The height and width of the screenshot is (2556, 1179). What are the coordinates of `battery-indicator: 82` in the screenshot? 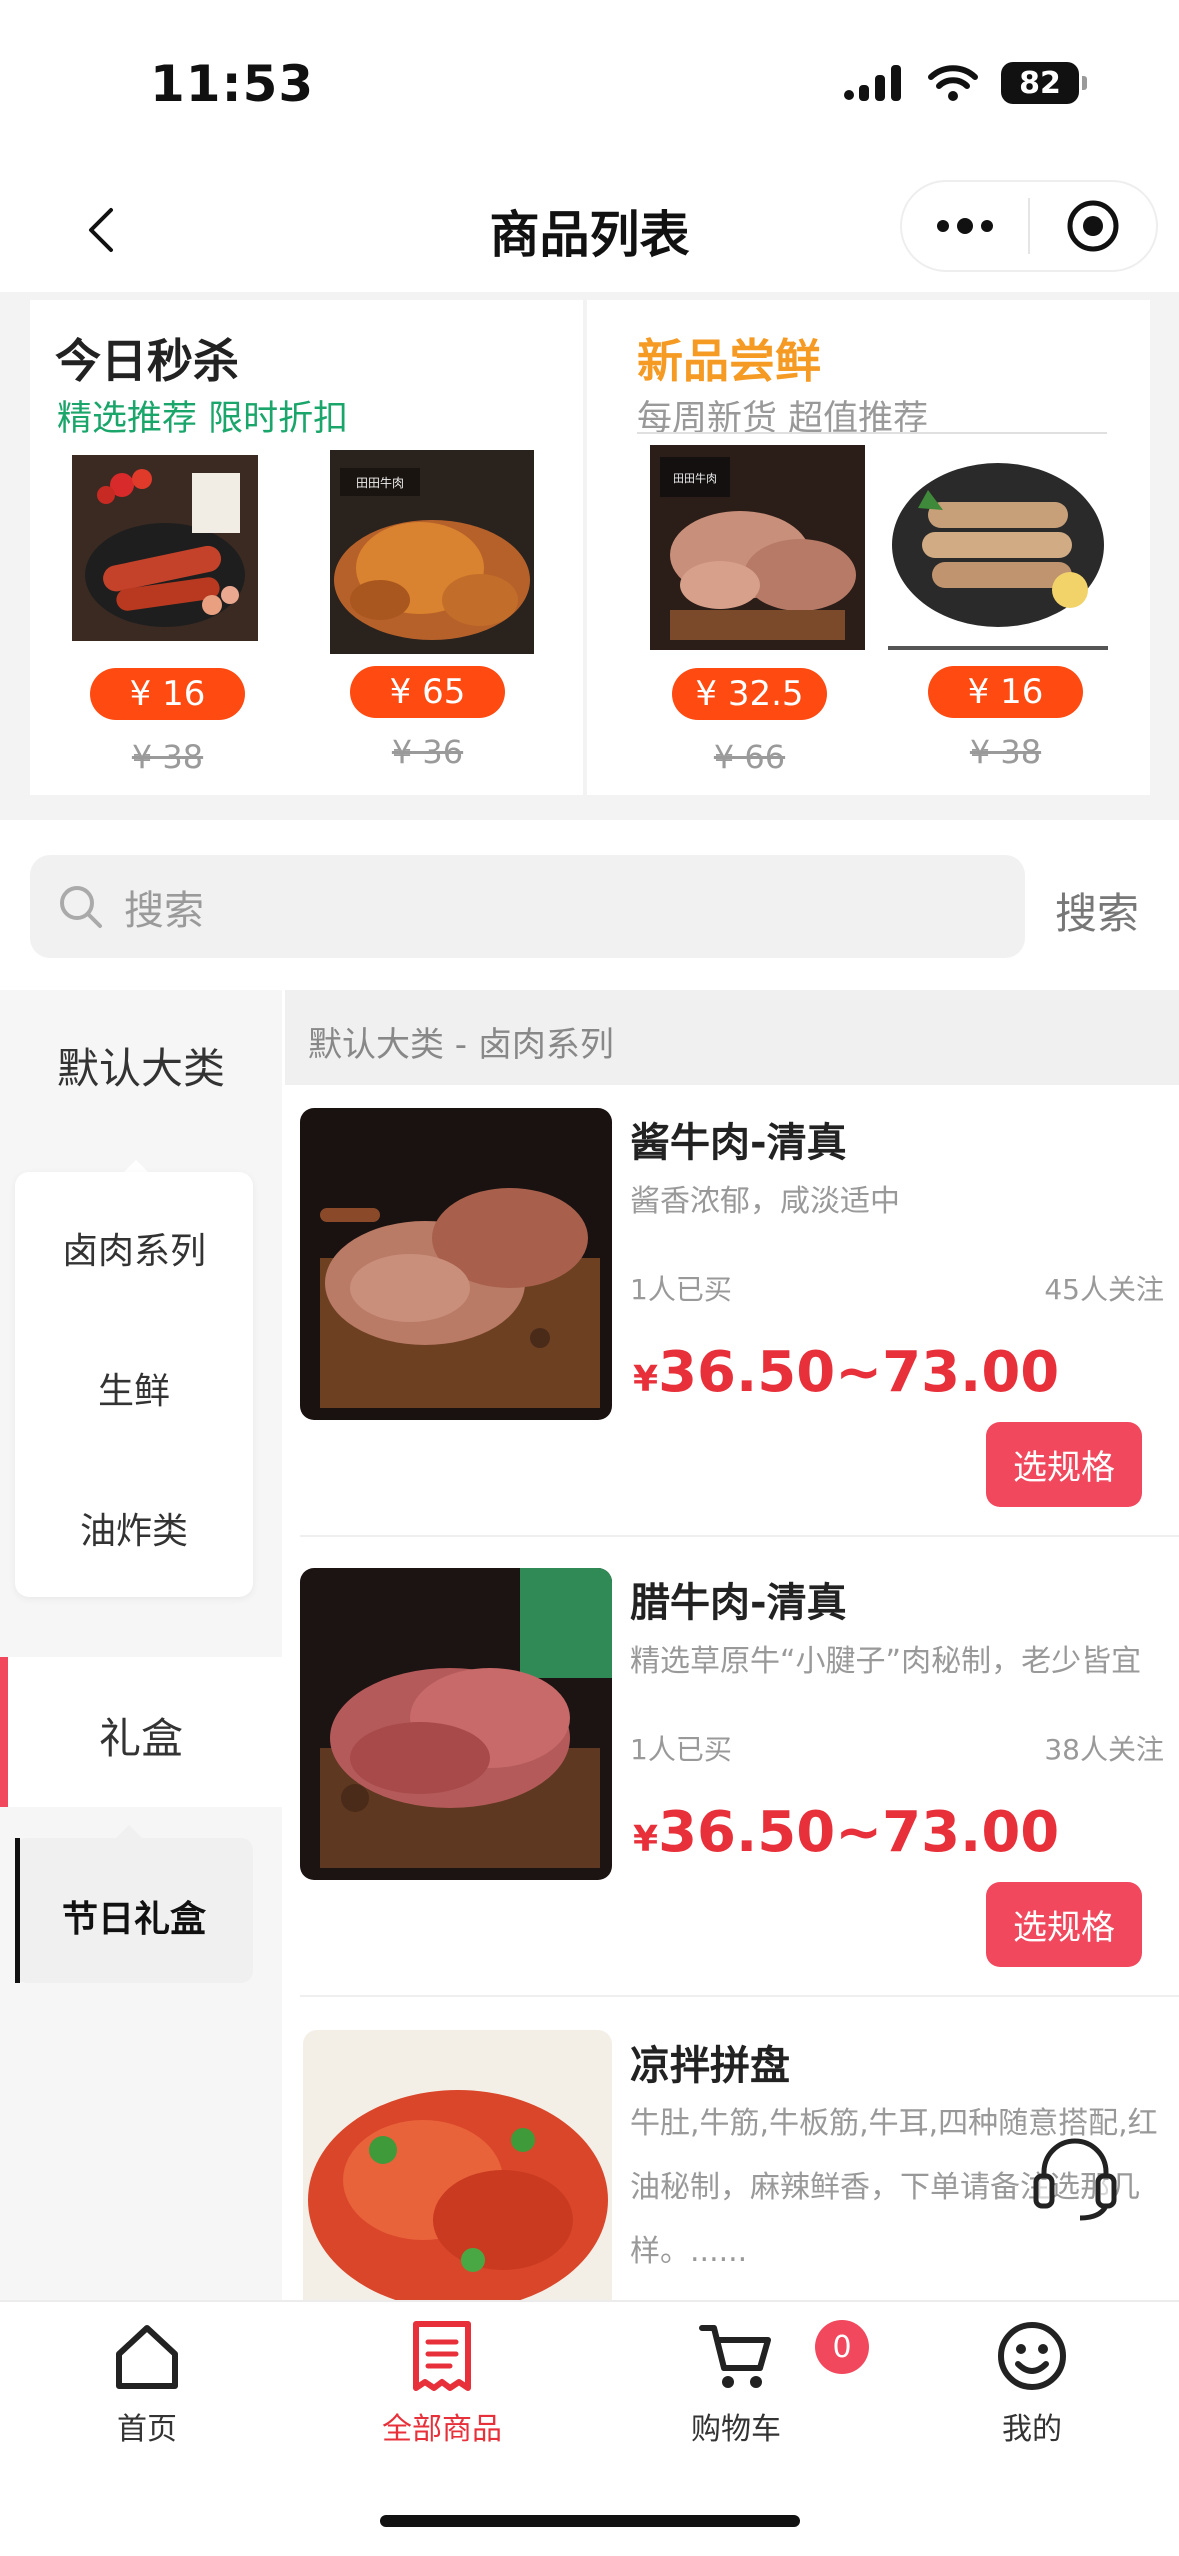 It's located at (1044, 83).